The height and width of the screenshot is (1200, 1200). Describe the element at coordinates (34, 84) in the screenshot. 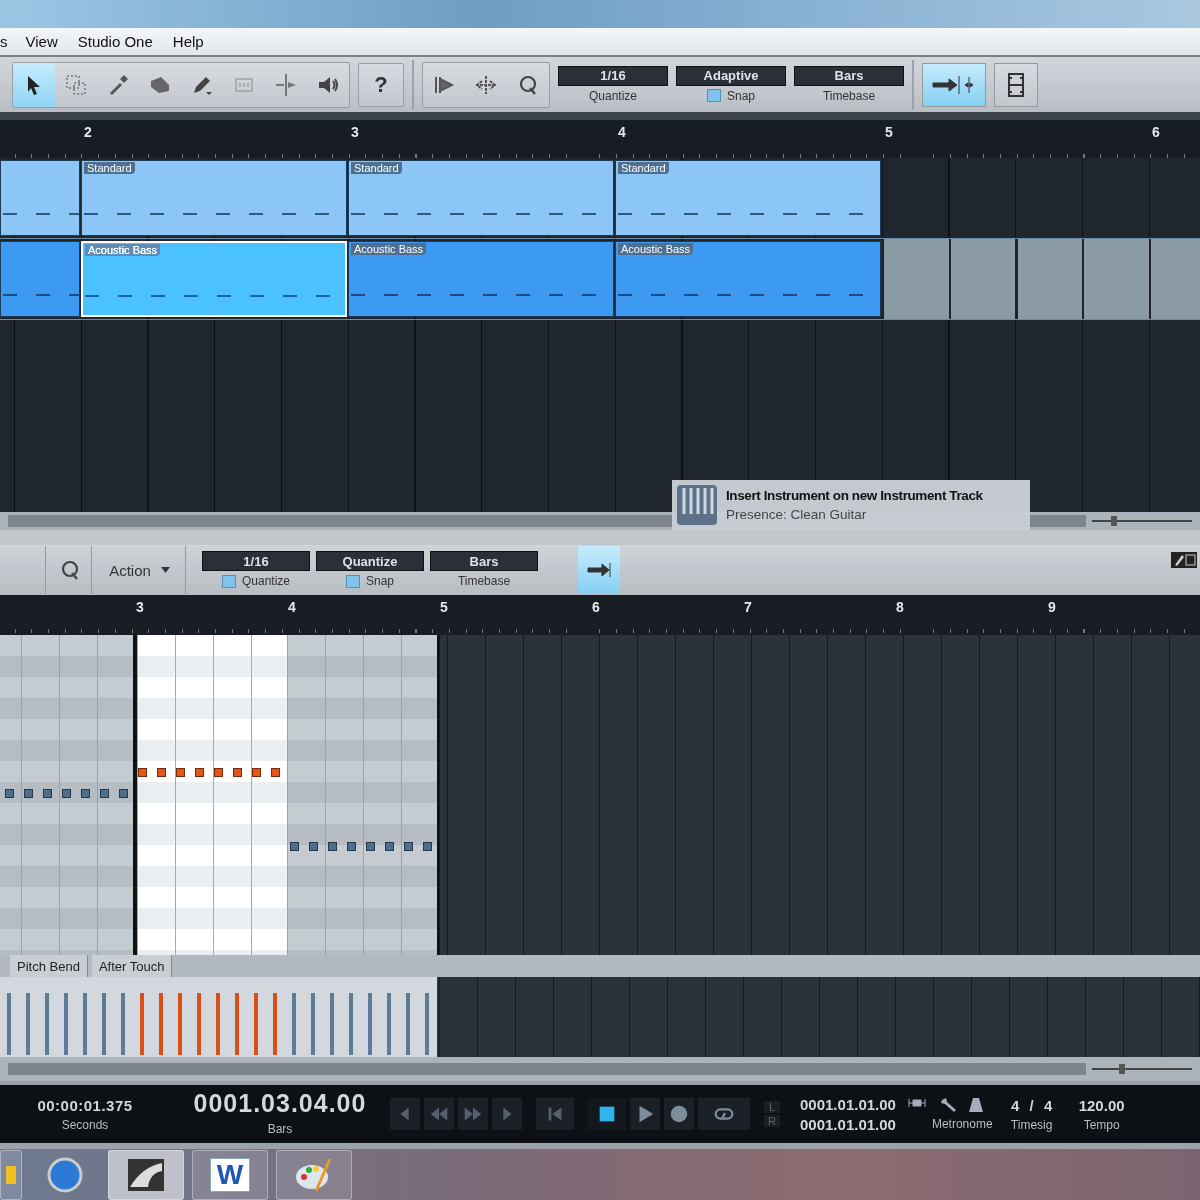

I see `tool-button` at that location.